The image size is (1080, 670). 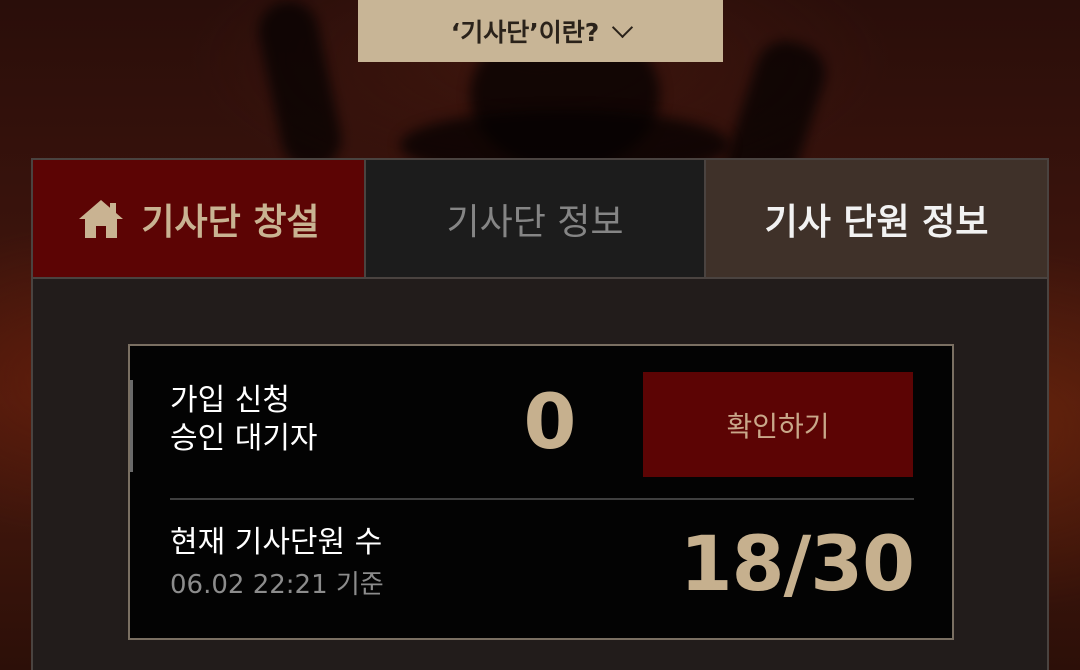 What do you see at coordinates (300, 87) in the screenshot?
I see `background-figure-arm` at bounding box center [300, 87].